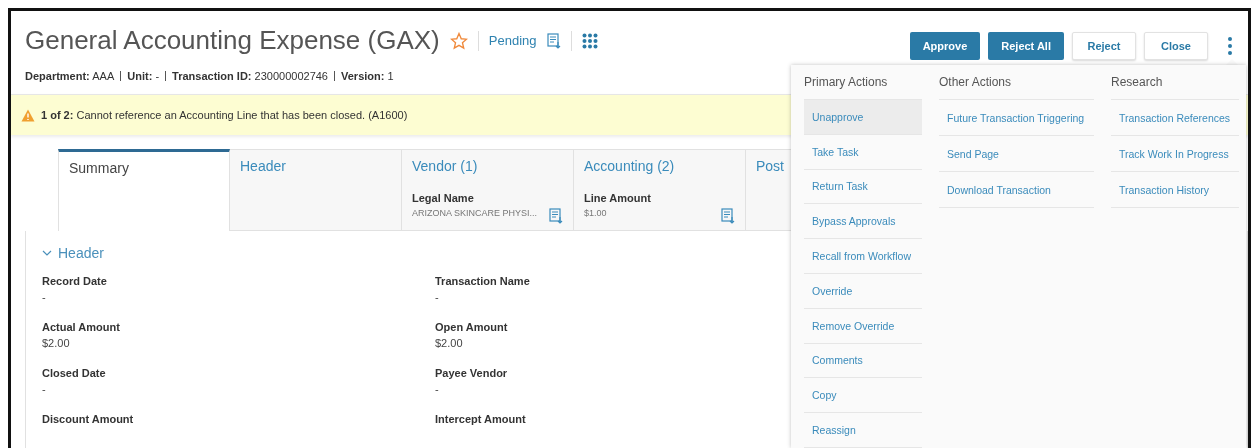 This screenshot has width=1259, height=448. I want to click on action-button: Reject, so click(1104, 46).